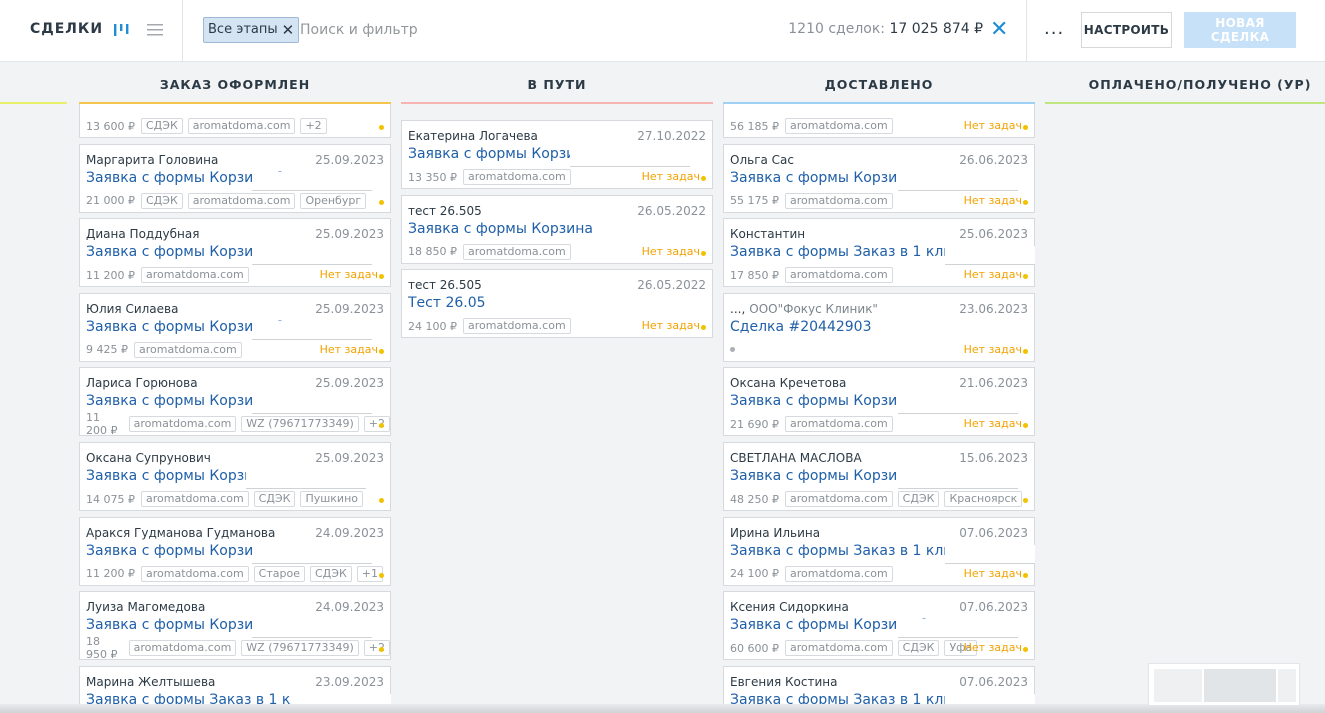  Describe the element at coordinates (473, 136) in the screenshot. I see `contact-name: Екатерина Логачева` at that location.